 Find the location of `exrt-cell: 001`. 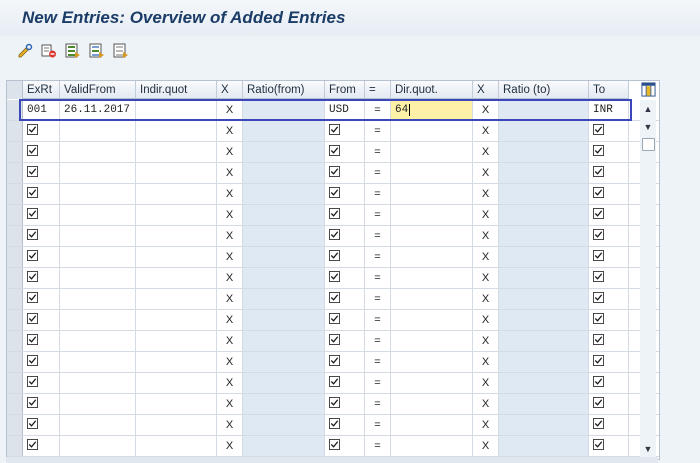

exrt-cell: 001 is located at coordinates (41, 110).